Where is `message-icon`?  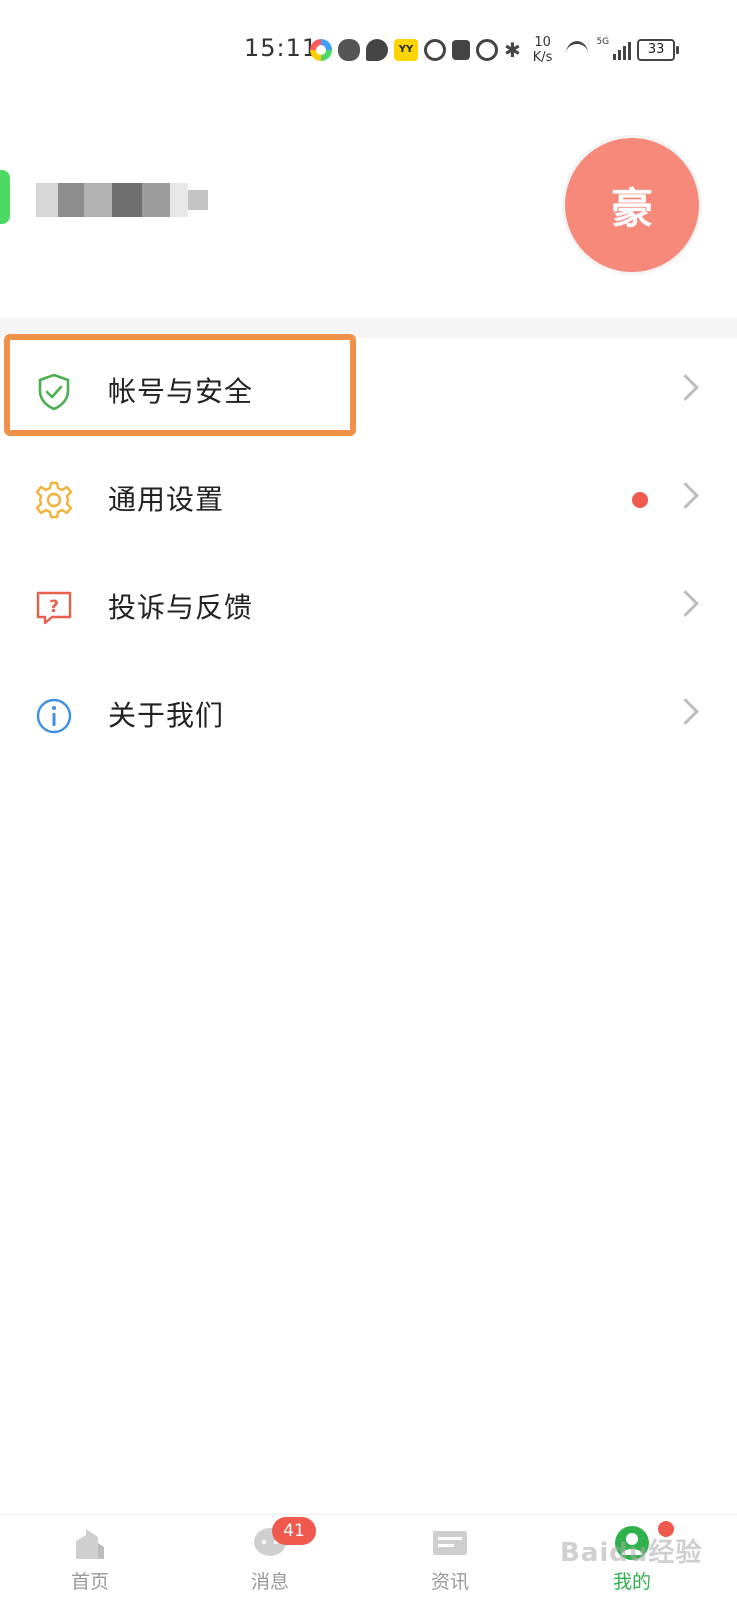
message-icon is located at coordinates (377, 50).